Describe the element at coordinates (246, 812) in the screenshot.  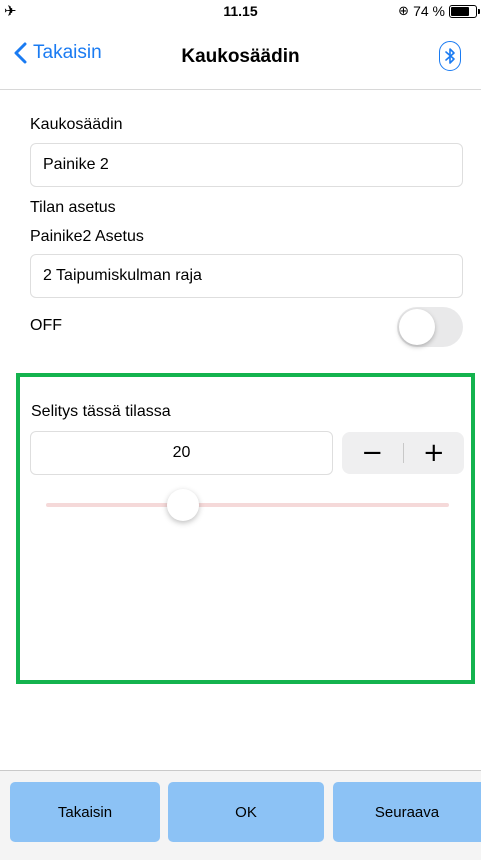
I see `ok-button: OK` at that location.